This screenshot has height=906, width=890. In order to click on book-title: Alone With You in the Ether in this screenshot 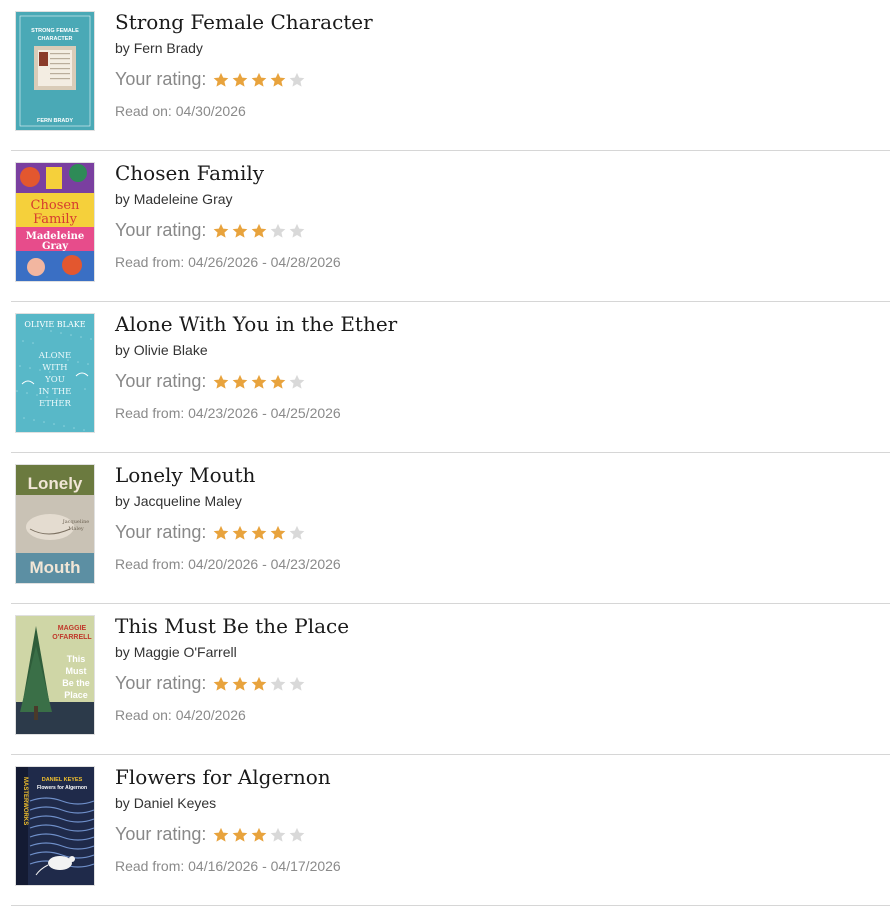, I will do `click(256, 324)`.